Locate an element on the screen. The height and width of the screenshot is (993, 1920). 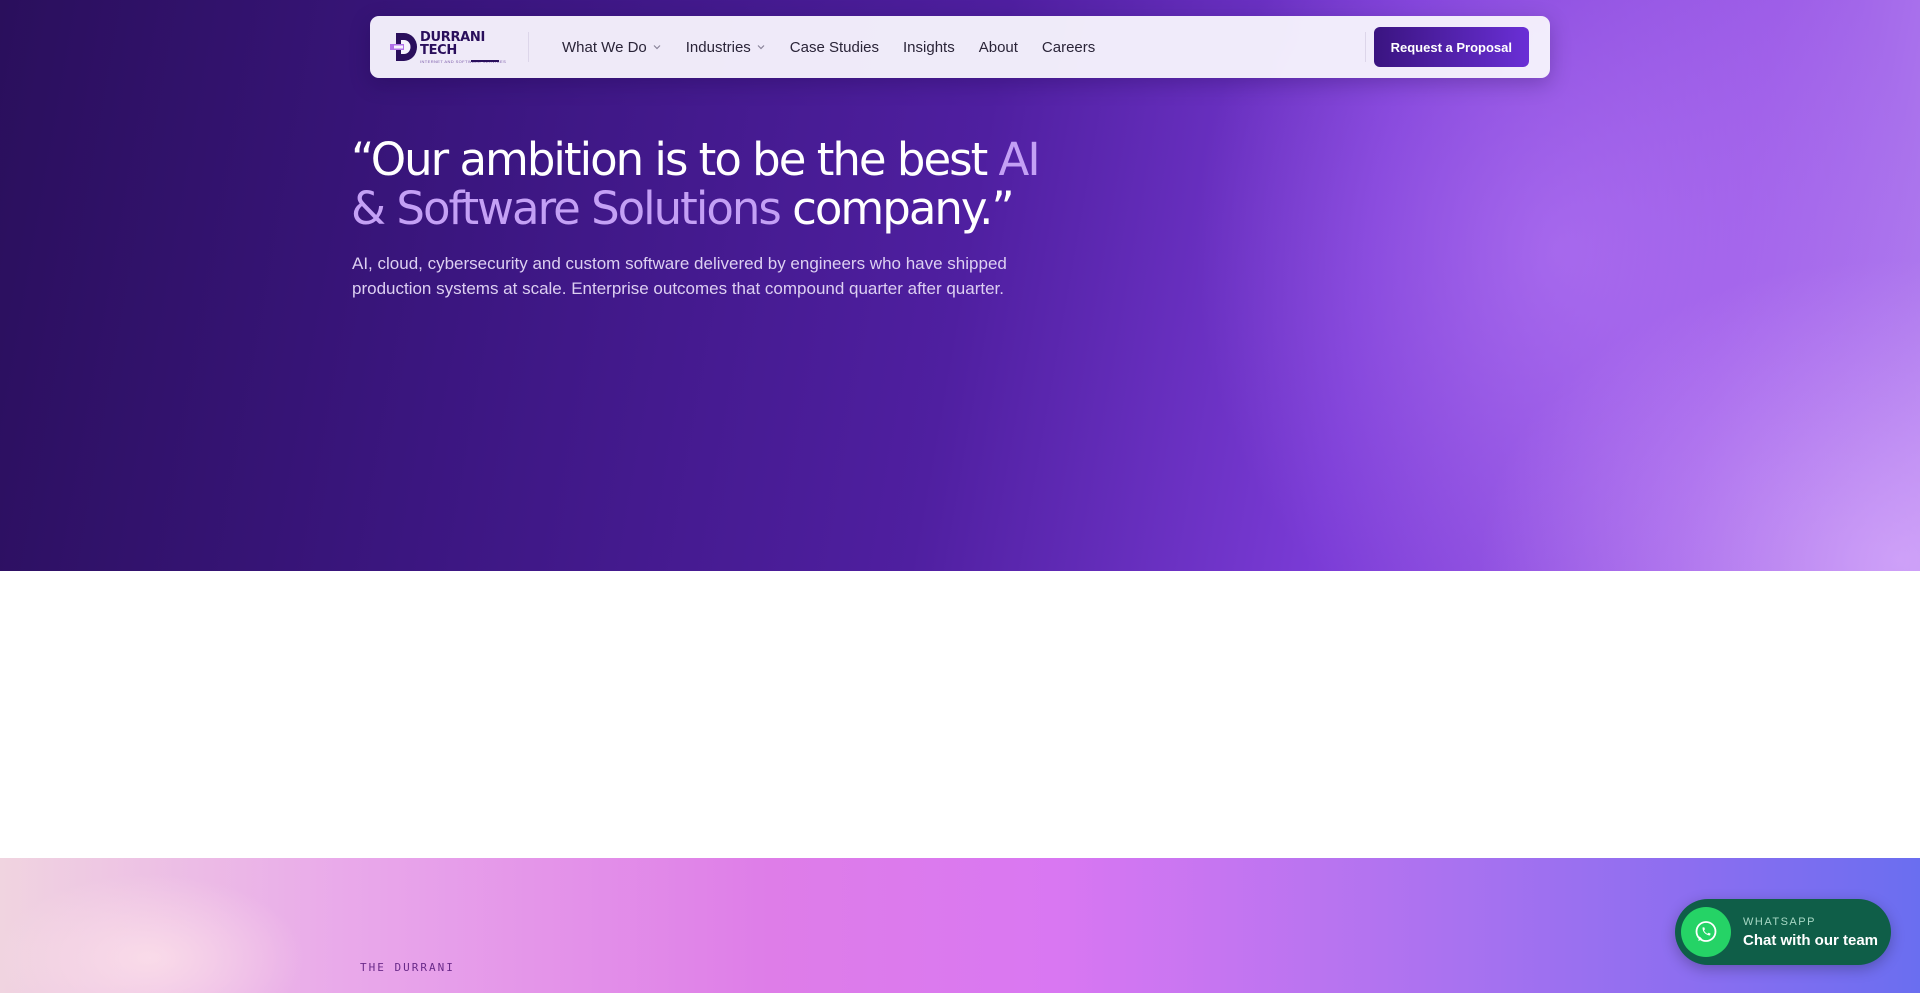
whatsapp-label: Chat with our team is located at coordinates (1811, 940).